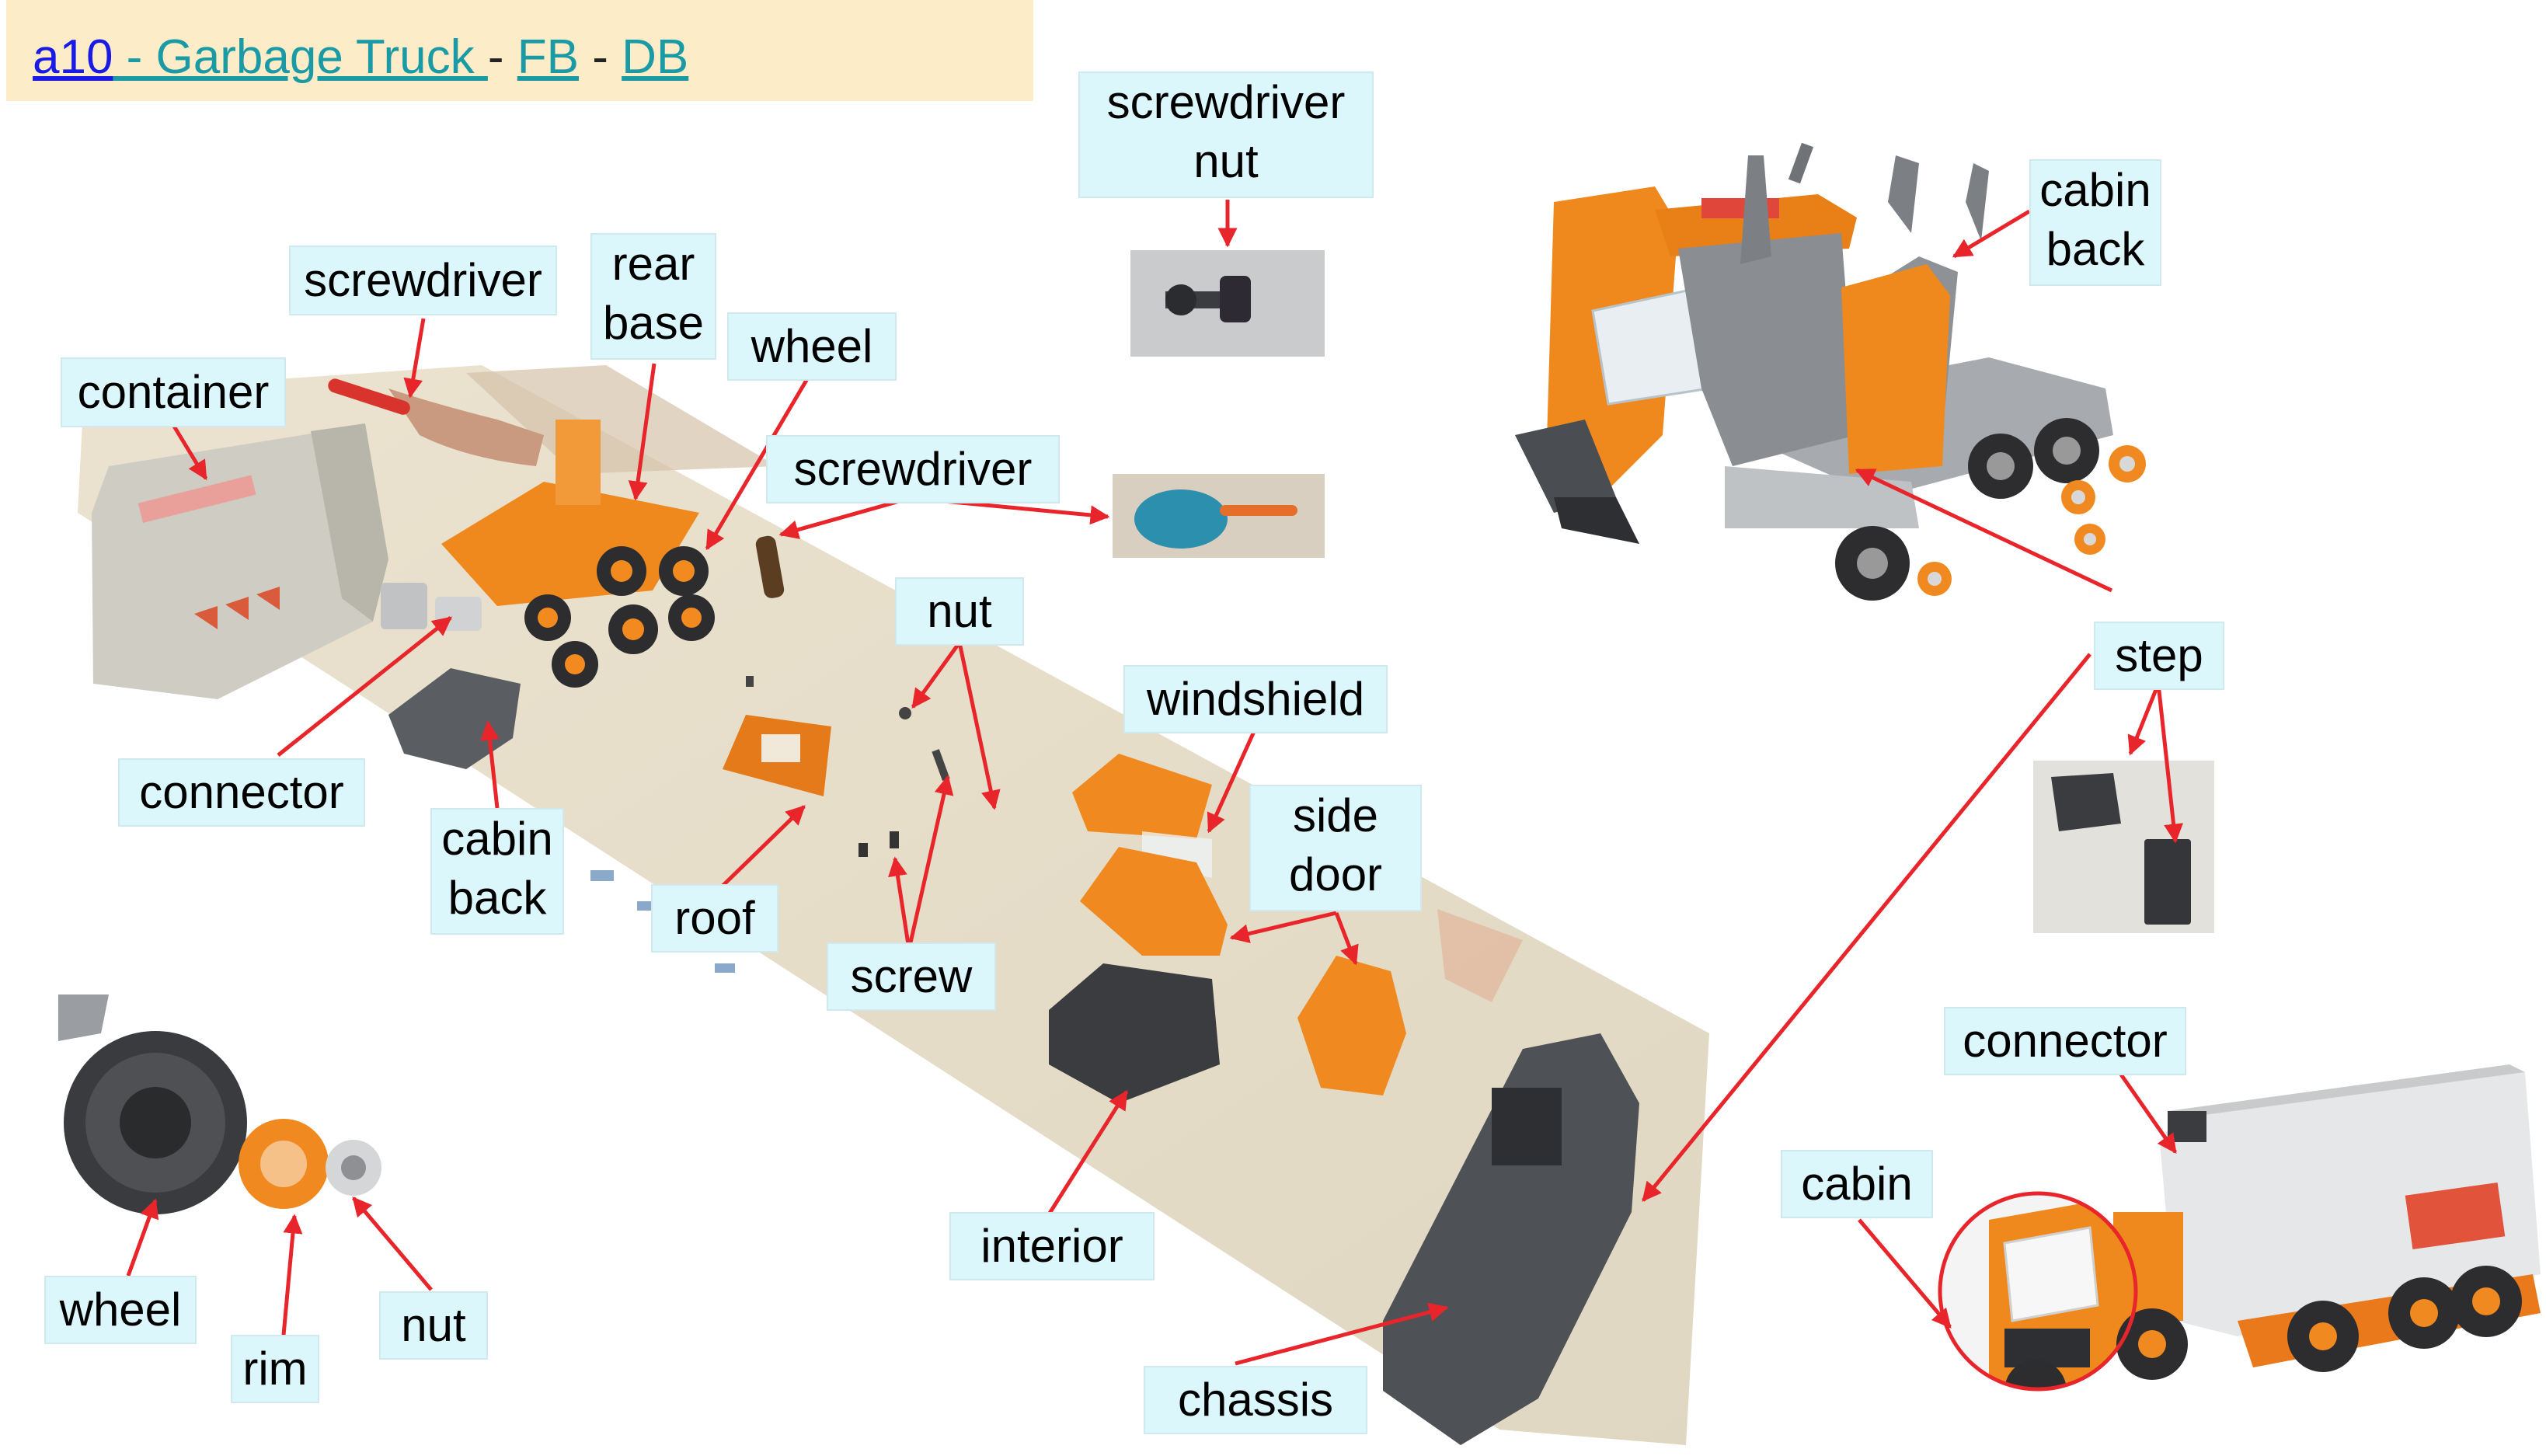 The image size is (2546, 1456). I want to click on inset-screwdriver-nut, so click(1227, 304).